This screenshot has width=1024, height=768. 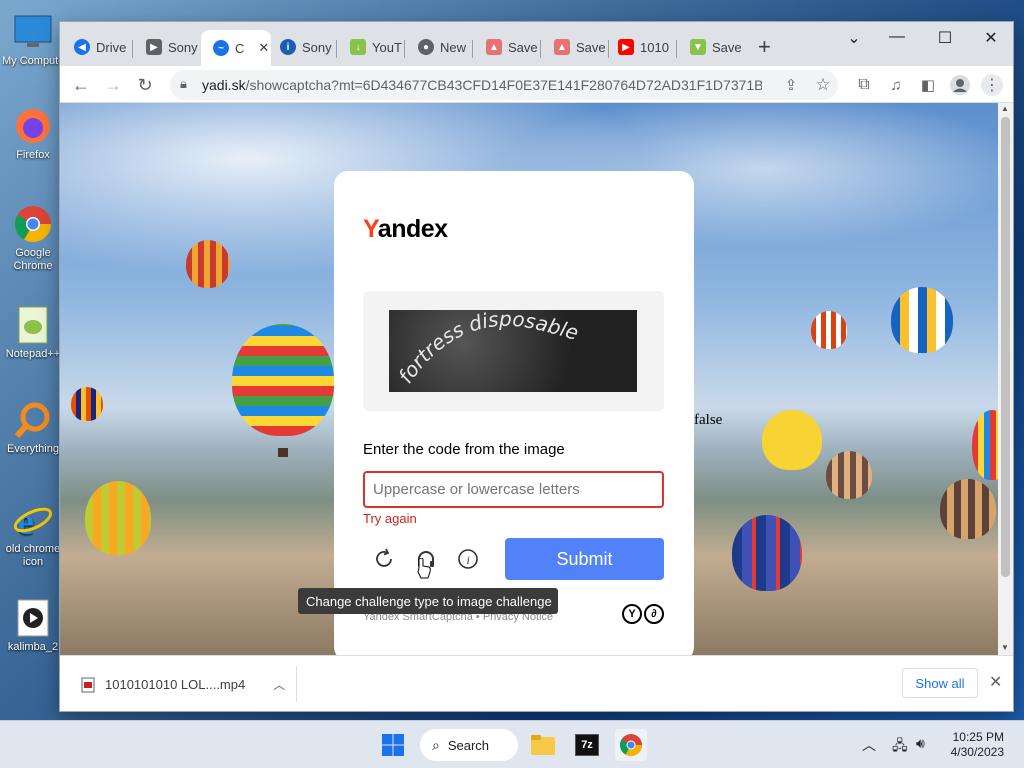 What do you see at coordinates (960, 85) in the screenshot?
I see `profile-avatar-icon` at bounding box center [960, 85].